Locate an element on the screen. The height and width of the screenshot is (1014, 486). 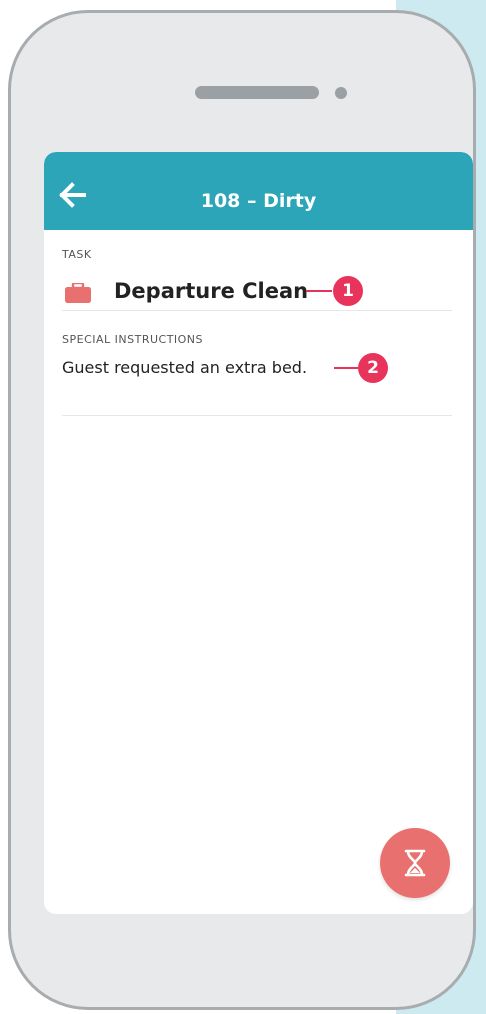
page-title: 108 – Dirty is located at coordinates (258, 201).